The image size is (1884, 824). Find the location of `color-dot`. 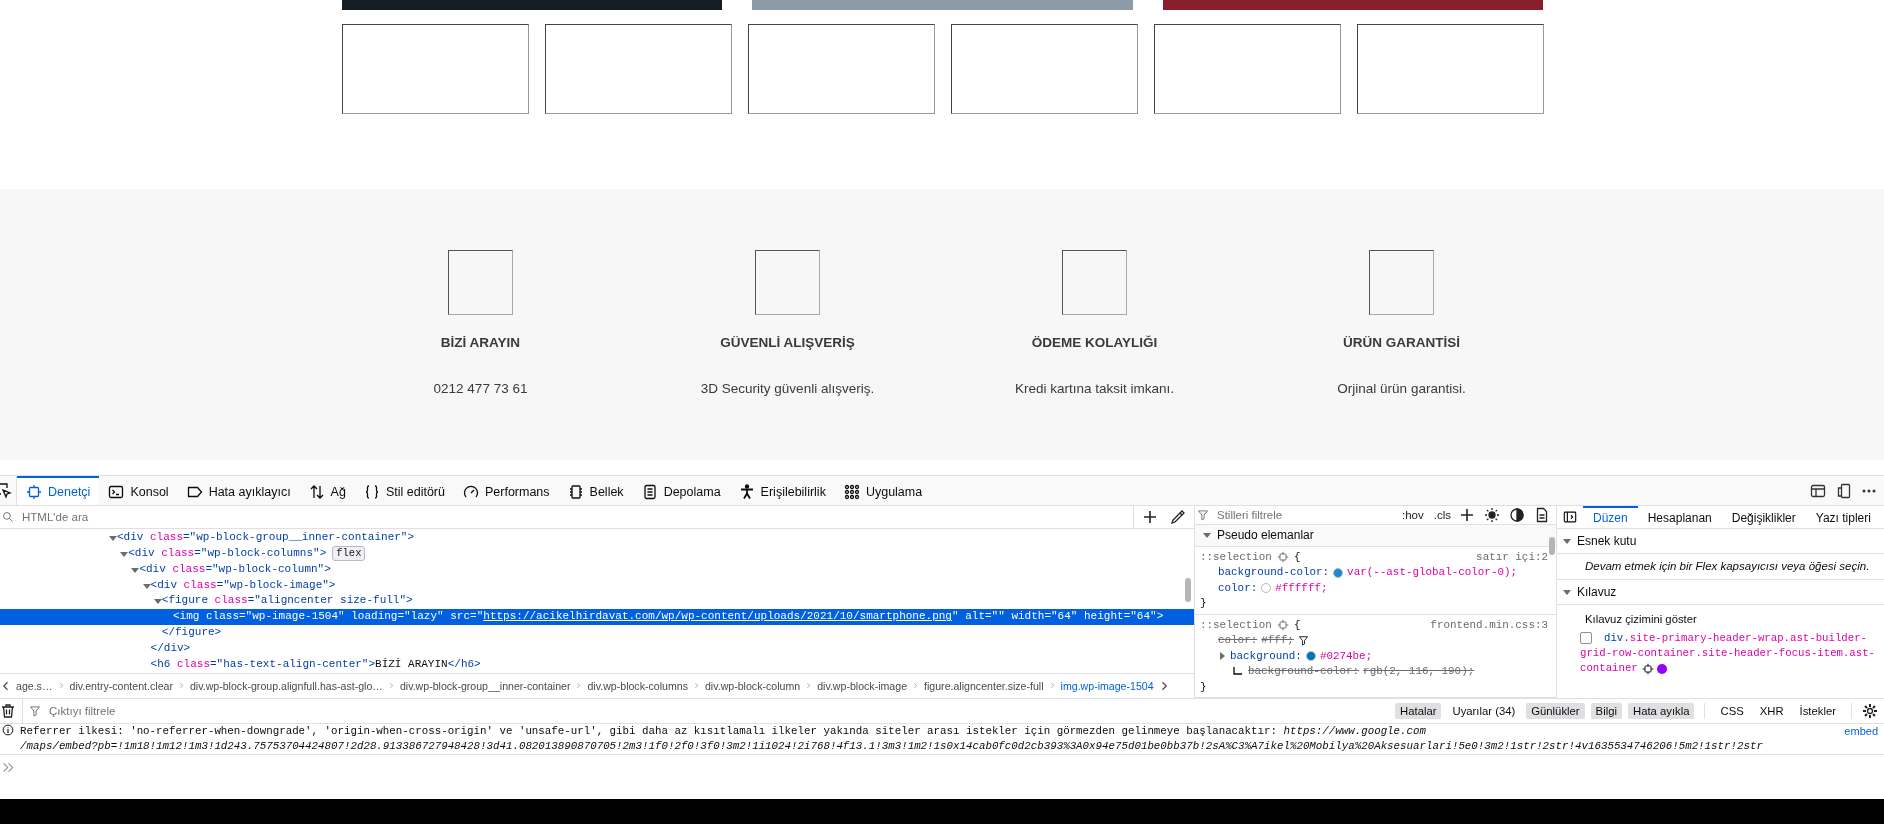

color-dot is located at coordinates (1661, 668).